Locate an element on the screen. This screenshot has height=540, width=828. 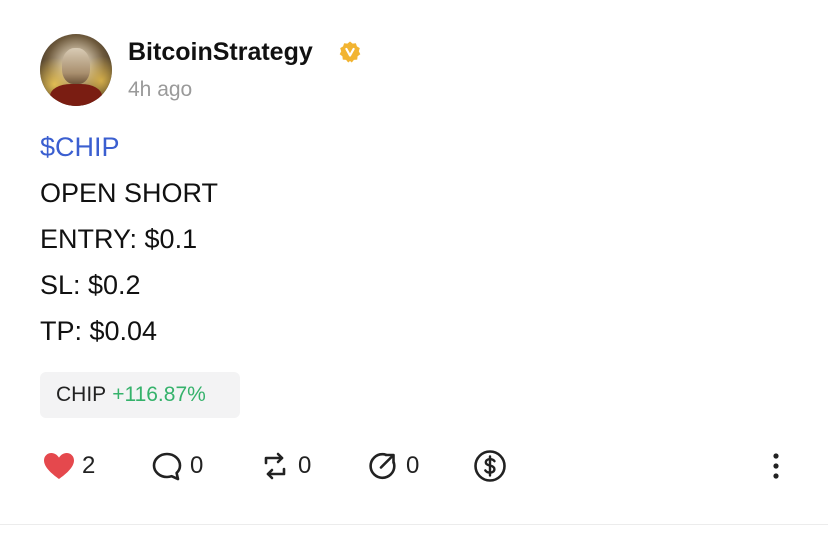
post-divider is located at coordinates (414, 524).